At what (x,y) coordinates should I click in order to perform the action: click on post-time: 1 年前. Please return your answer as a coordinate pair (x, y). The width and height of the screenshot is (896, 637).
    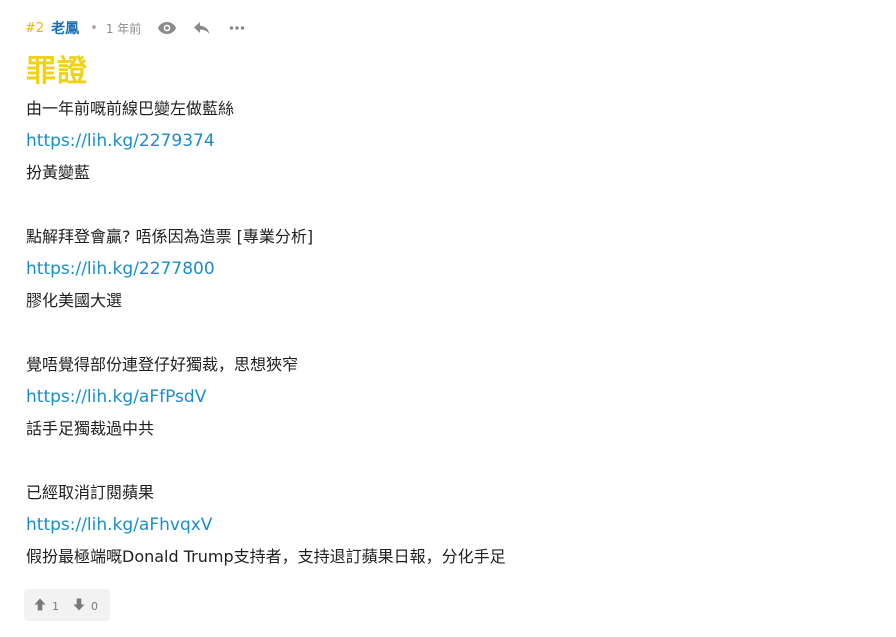
    Looking at the image, I should click on (123, 28).